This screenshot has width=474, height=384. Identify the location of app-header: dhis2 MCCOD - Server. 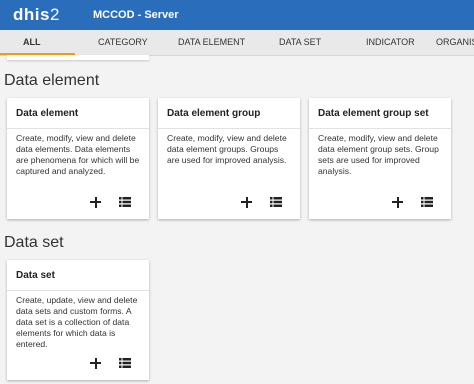
(237, 15).